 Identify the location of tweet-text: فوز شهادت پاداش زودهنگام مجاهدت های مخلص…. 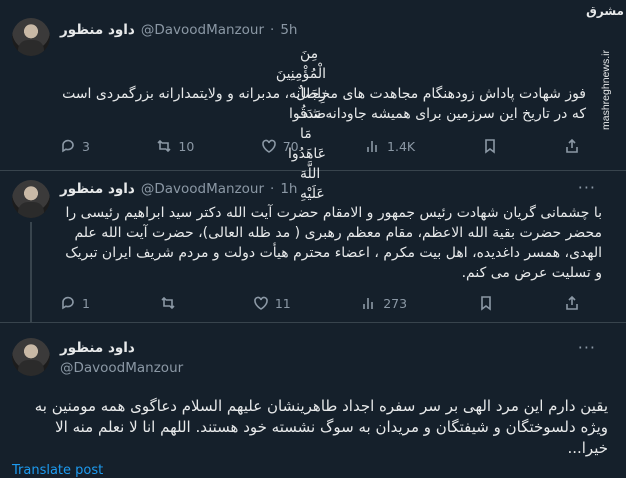
(321, 104).